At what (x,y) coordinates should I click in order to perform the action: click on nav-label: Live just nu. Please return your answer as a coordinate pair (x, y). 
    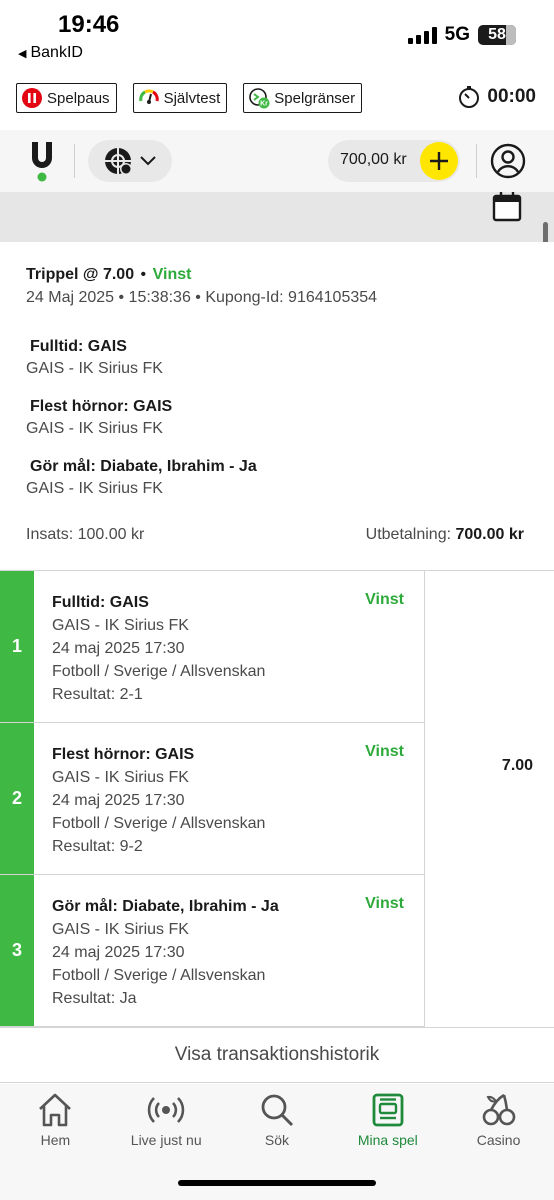
    Looking at the image, I should click on (166, 1140).